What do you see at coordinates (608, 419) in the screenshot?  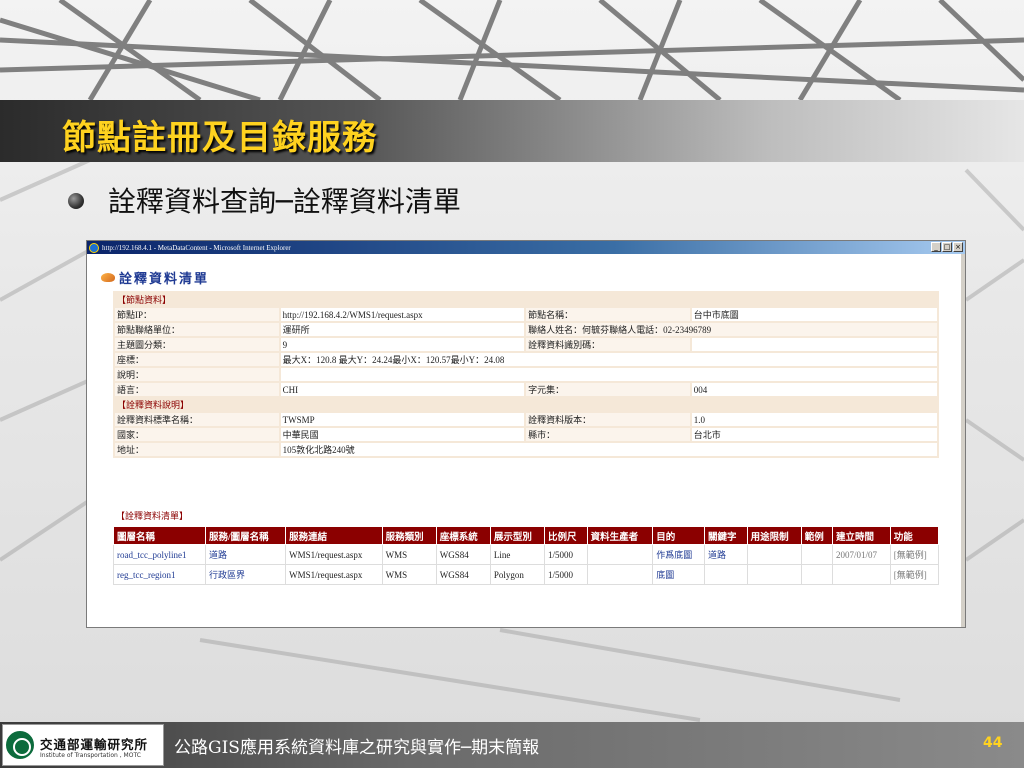 I see `version-label: 詮釋資料版本：` at bounding box center [608, 419].